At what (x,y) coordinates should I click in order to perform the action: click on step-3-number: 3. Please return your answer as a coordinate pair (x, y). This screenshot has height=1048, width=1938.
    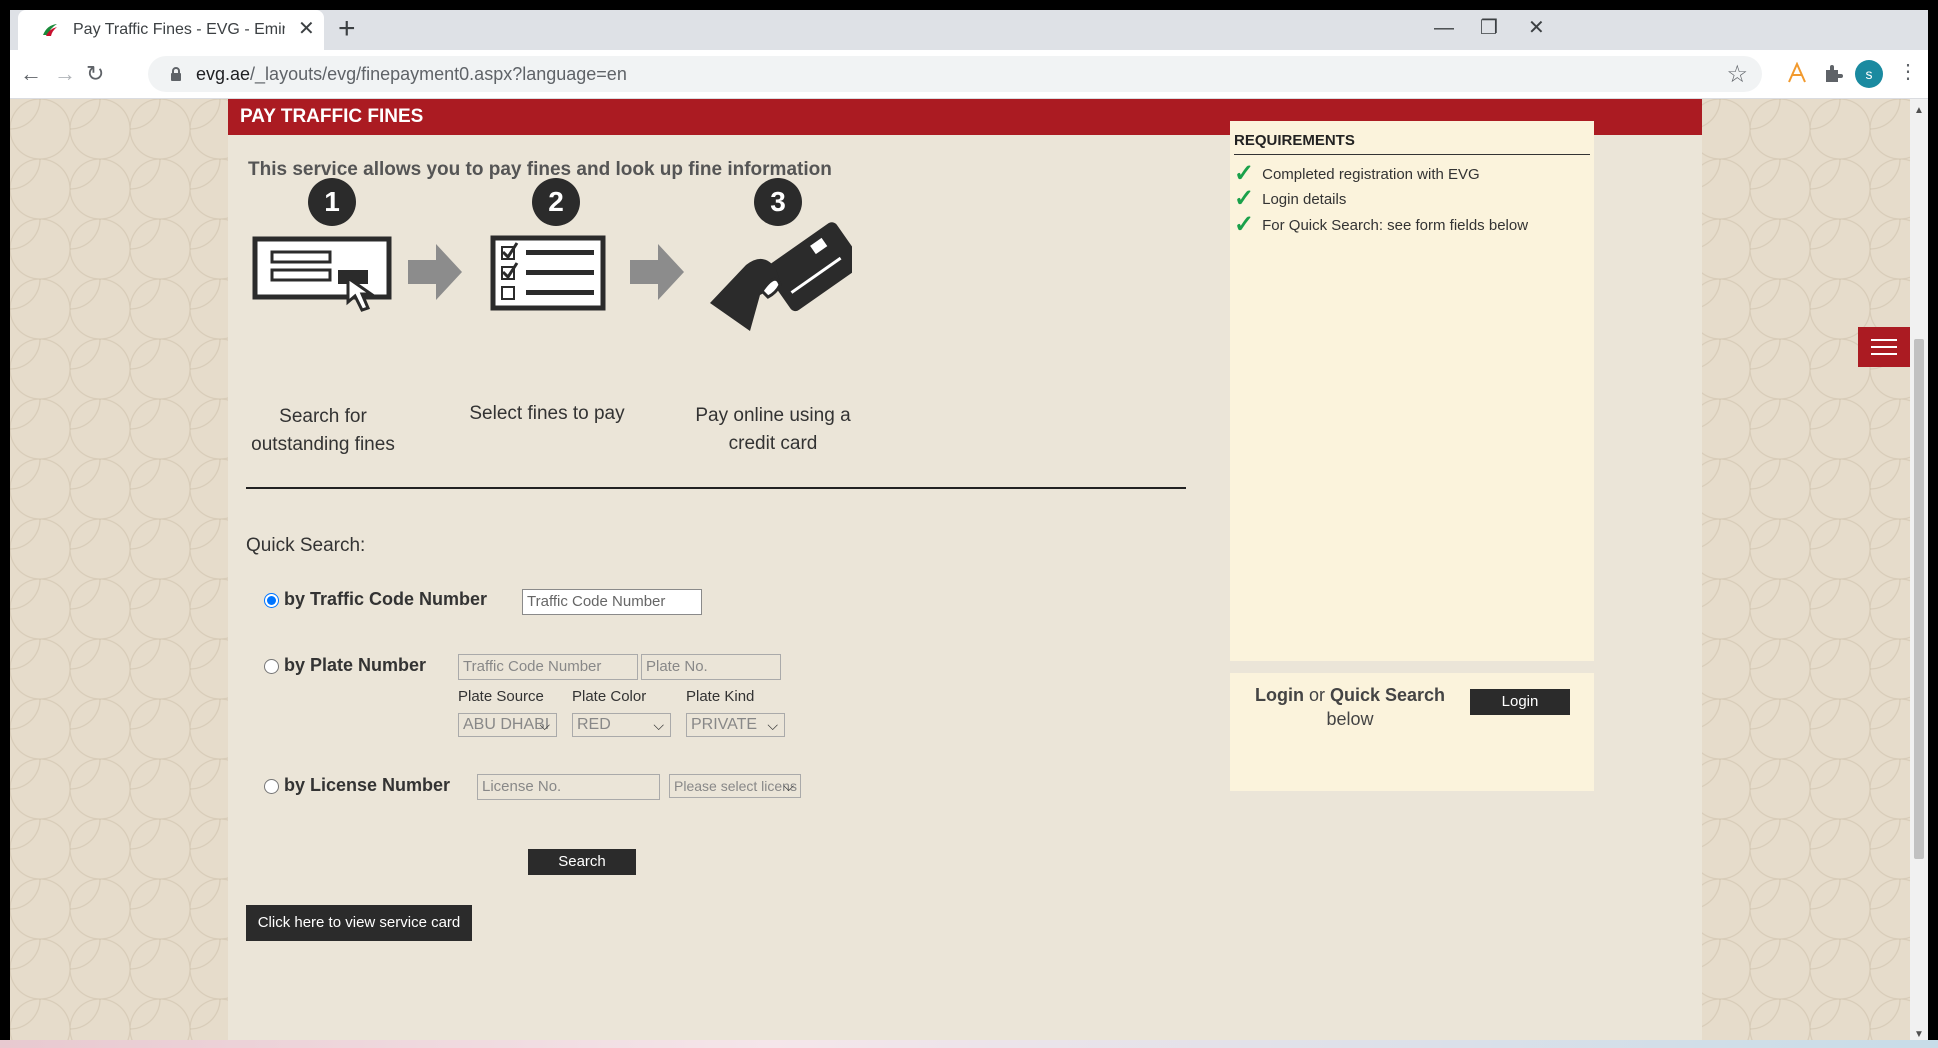
    Looking at the image, I should click on (778, 202).